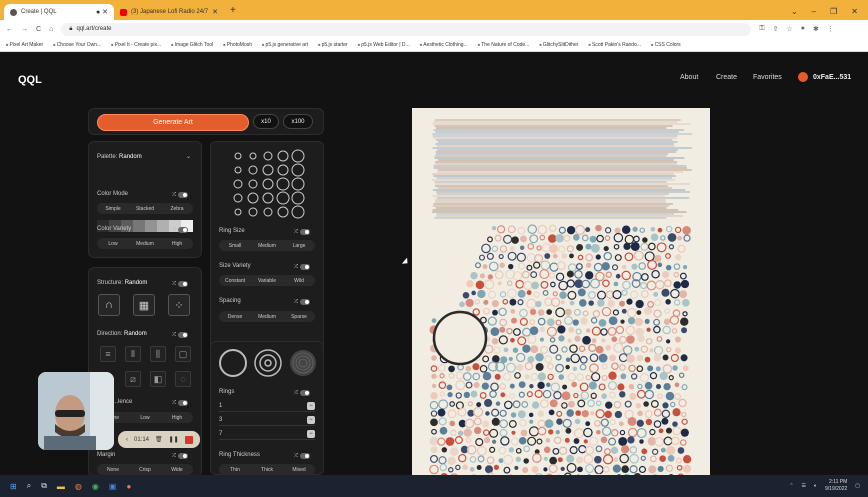 Image resolution: width=868 pixels, height=497 pixels. What do you see at coordinates (113, 469) in the screenshot?
I see `option-none: None` at bounding box center [113, 469].